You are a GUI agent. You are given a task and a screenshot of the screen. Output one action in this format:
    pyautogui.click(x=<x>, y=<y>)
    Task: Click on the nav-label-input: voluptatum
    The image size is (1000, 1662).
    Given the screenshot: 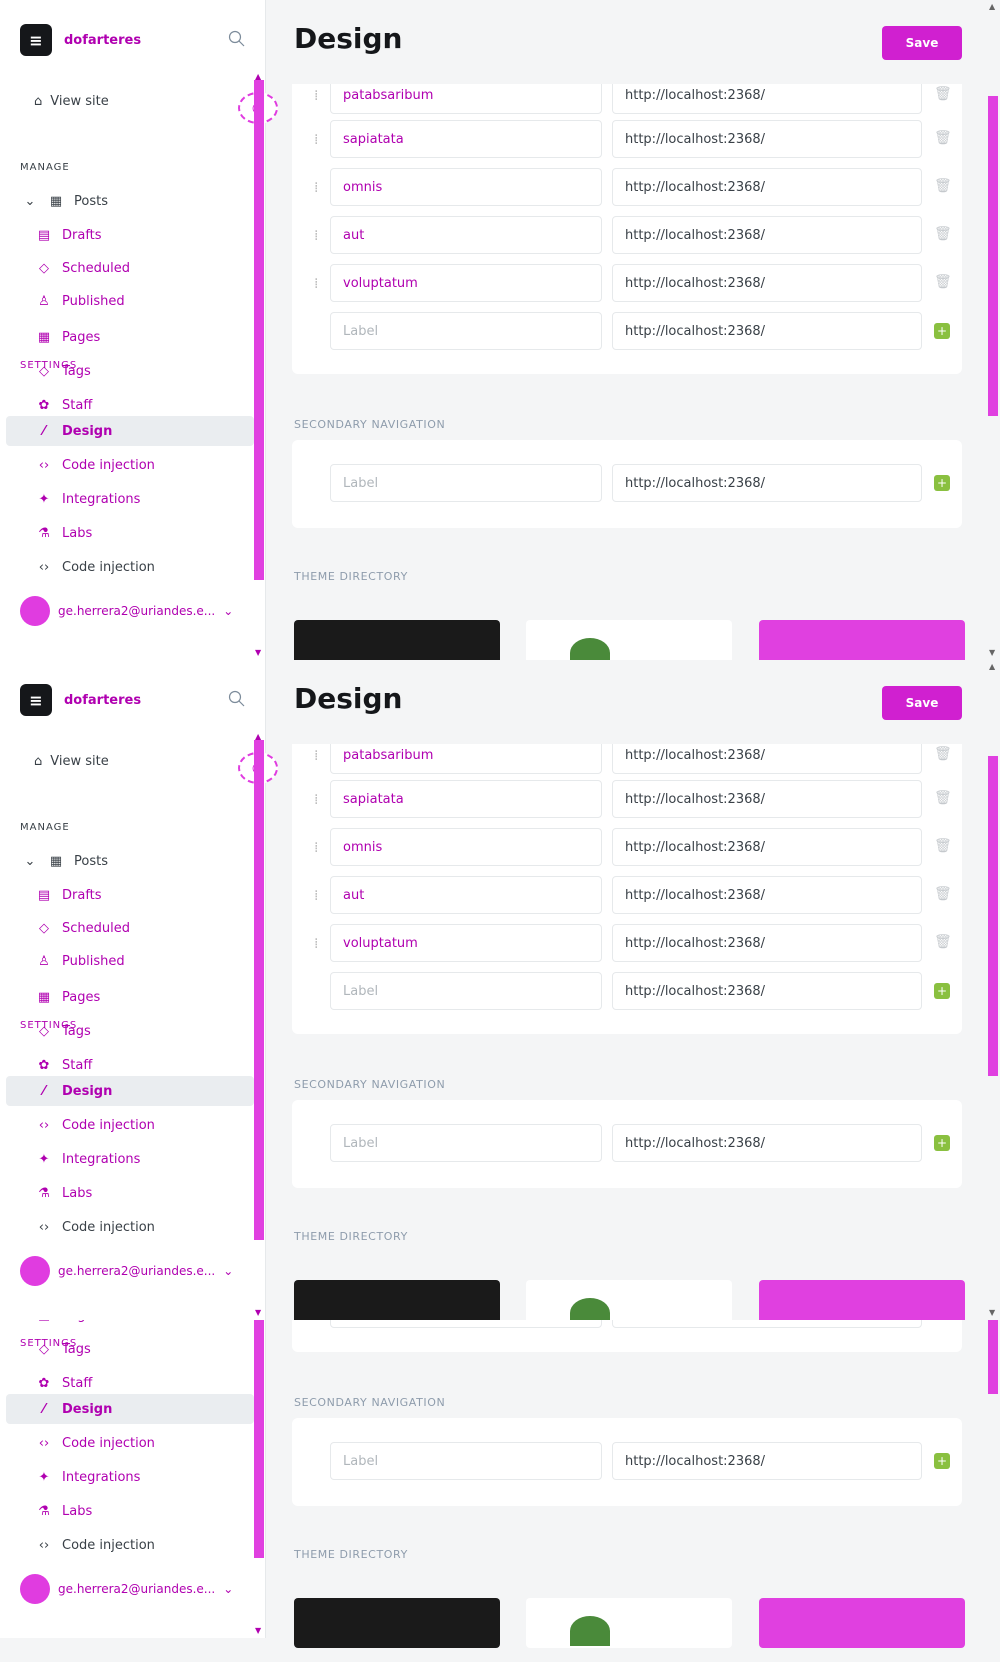 What is the action you would take?
    pyautogui.click(x=466, y=283)
    